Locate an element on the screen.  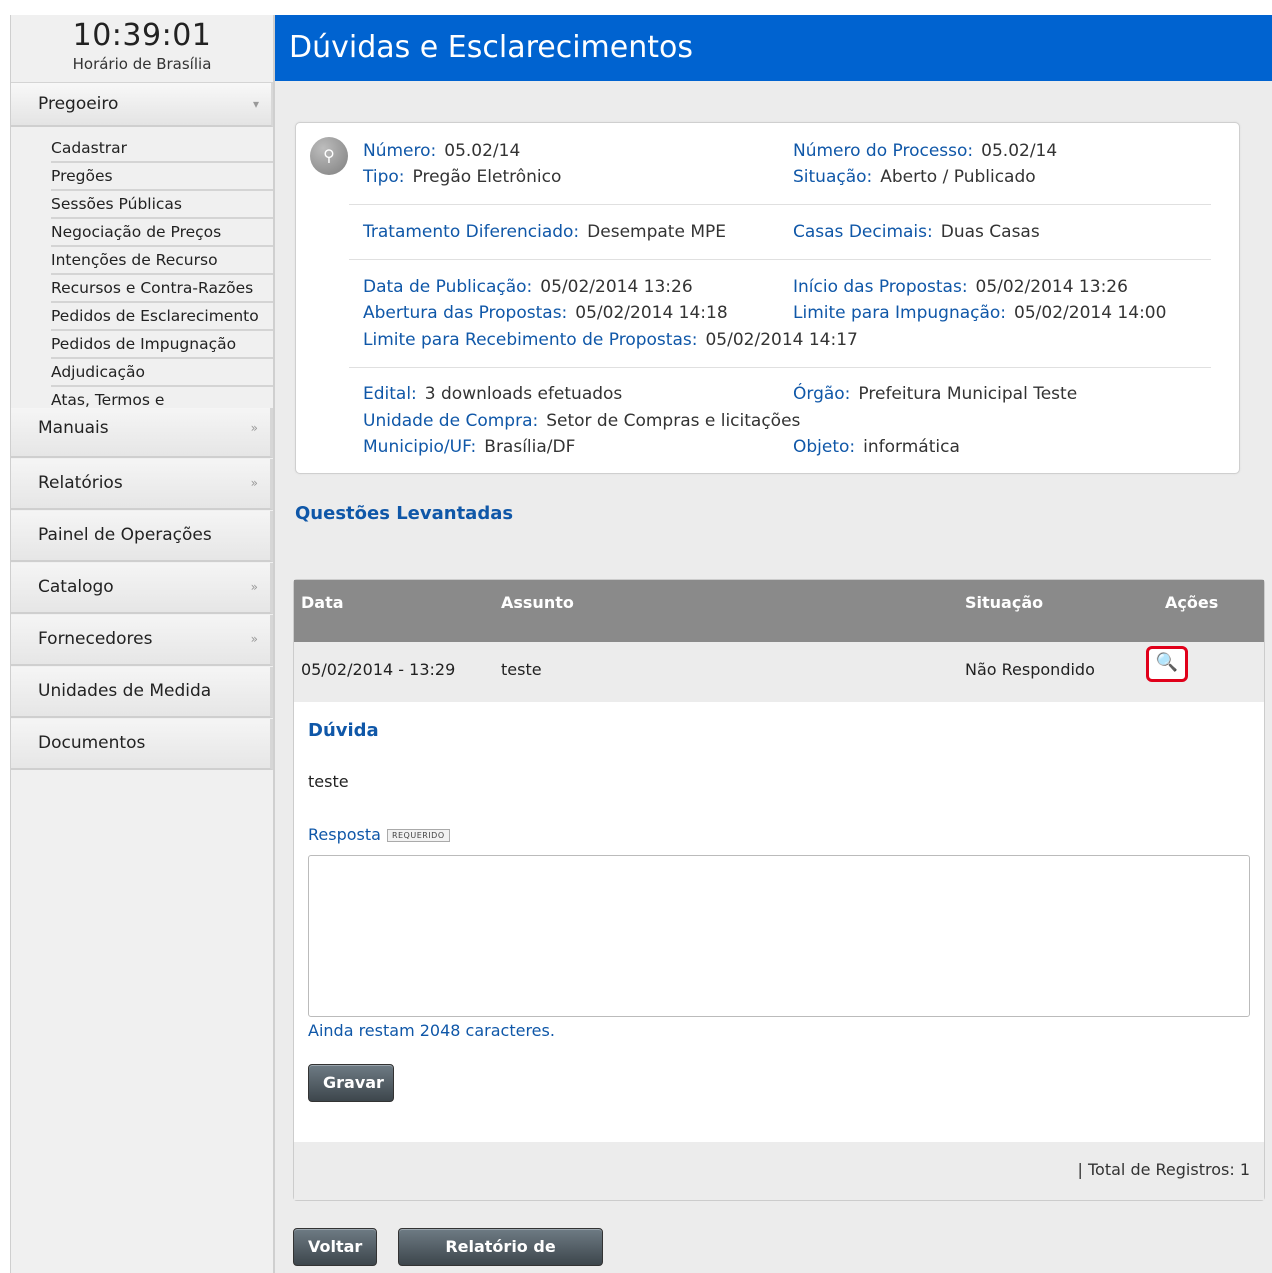
field-label: Municipio/UF: is located at coordinates (420, 447).